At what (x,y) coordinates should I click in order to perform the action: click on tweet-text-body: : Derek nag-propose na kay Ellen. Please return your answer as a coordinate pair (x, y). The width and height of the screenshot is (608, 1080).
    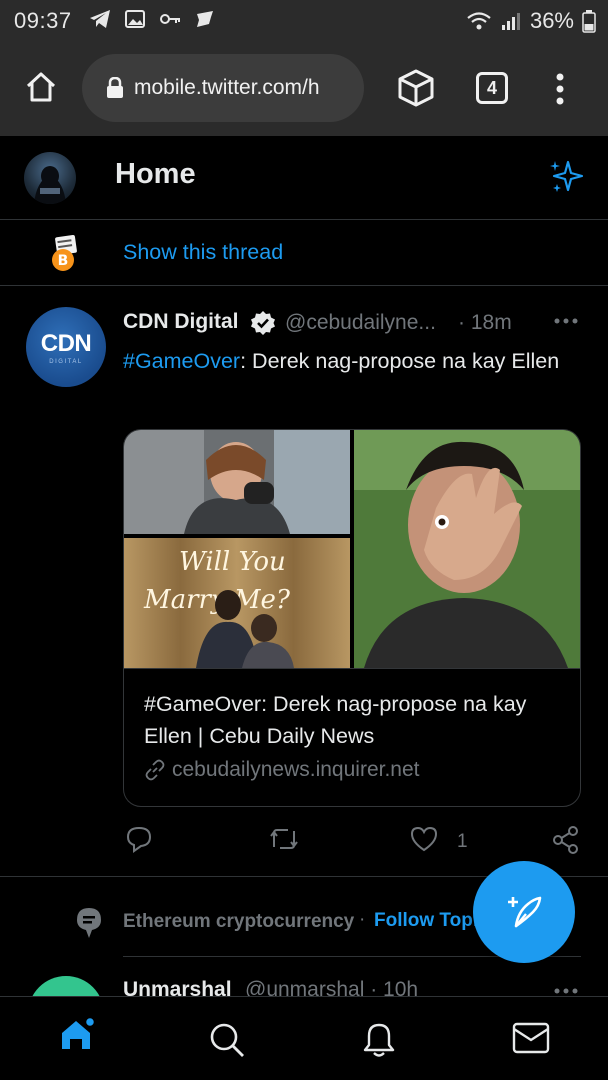
    Looking at the image, I should click on (400, 361).